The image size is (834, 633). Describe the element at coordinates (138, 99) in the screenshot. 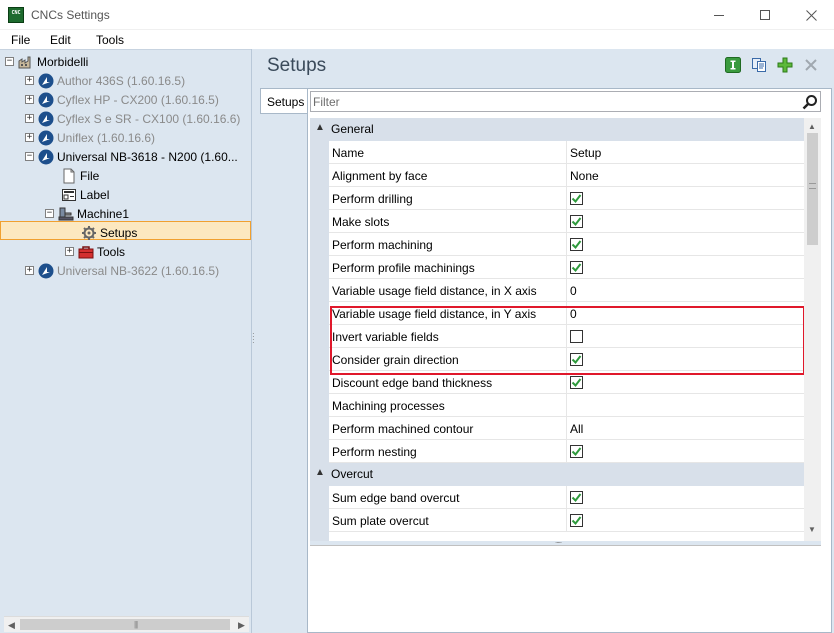

I see `tree-label: Cyflex HP - CX200 (1.60.16.5)` at that location.